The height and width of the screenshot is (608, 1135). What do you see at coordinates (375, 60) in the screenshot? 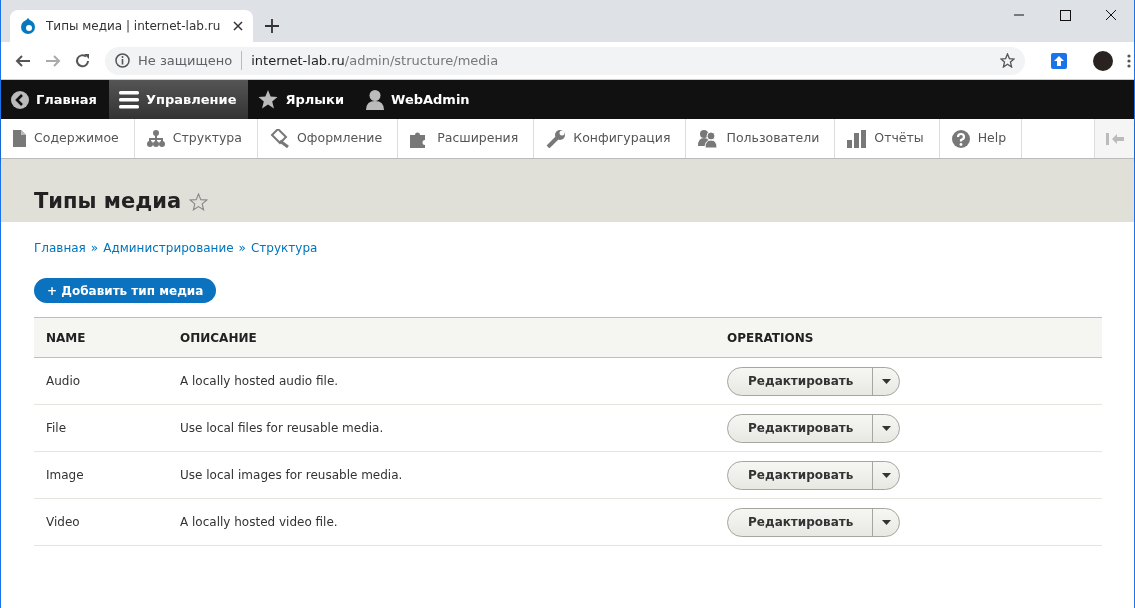
I see `url-text: internet-lab.ru/admin/structure/media` at bounding box center [375, 60].